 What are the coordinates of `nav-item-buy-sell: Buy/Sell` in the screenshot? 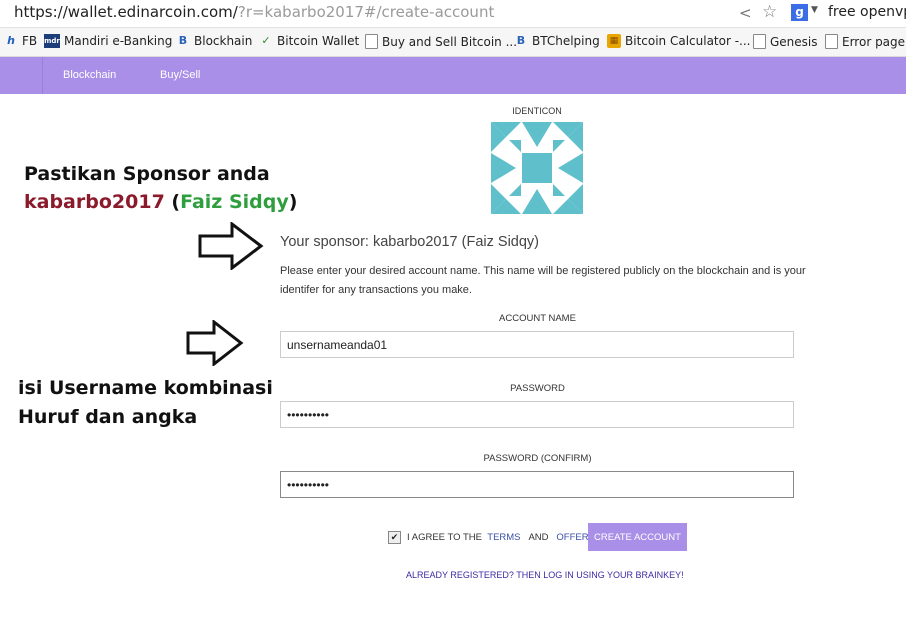 It's located at (180, 75).